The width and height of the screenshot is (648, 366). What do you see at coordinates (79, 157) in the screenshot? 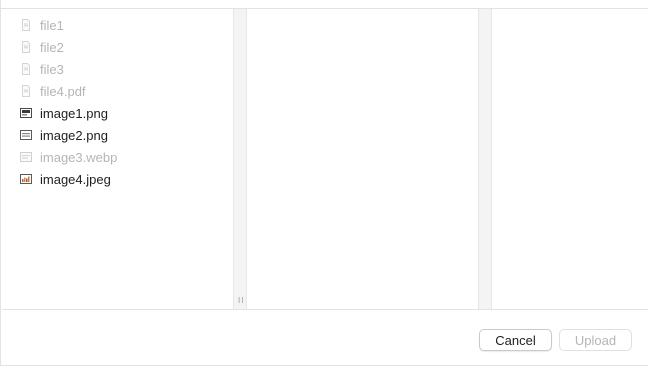
I see `file-name: image3.webp` at bounding box center [79, 157].